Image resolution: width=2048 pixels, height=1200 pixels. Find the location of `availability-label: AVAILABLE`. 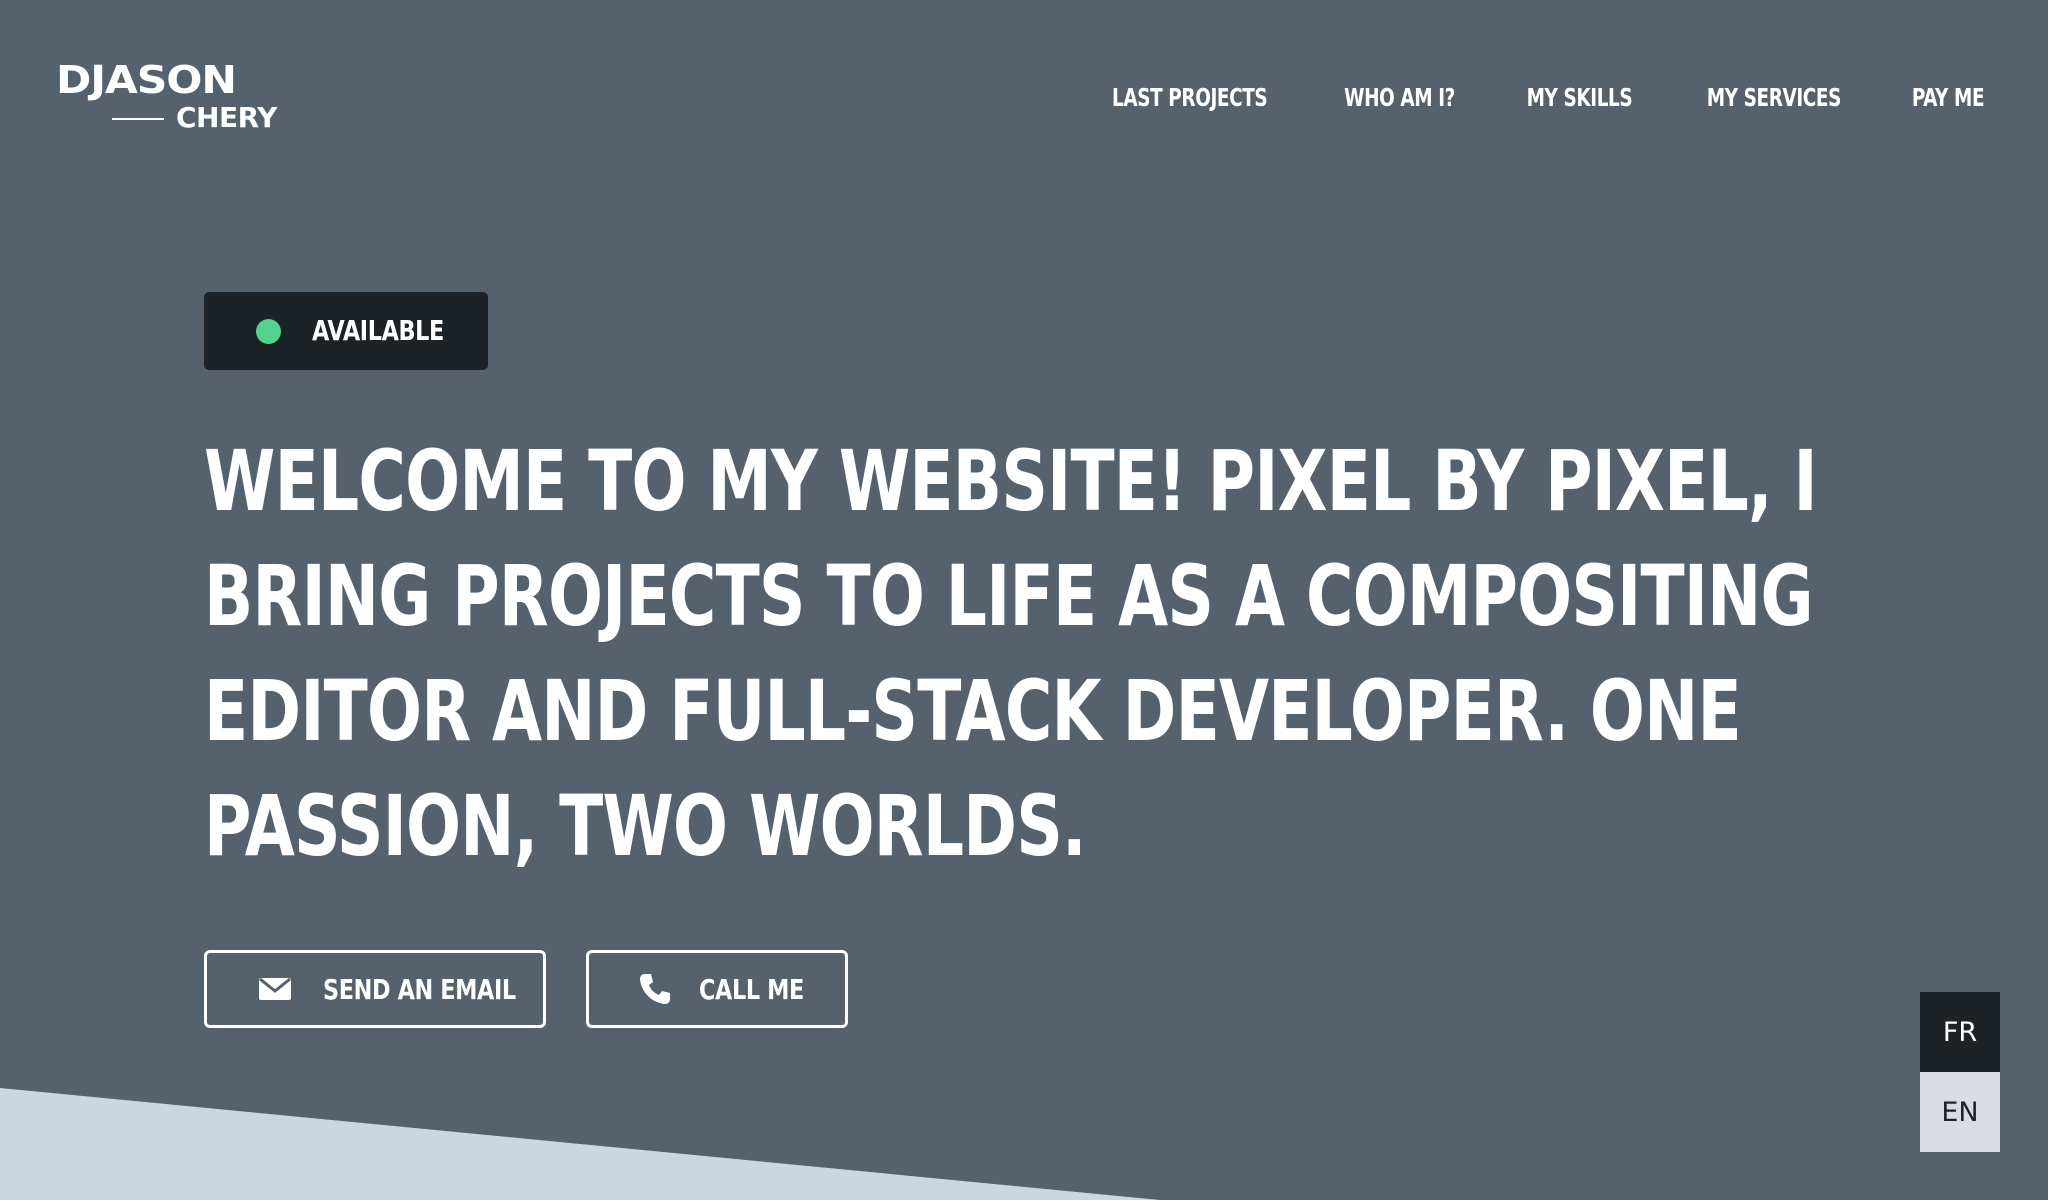

availability-label: AVAILABLE is located at coordinates (378, 330).